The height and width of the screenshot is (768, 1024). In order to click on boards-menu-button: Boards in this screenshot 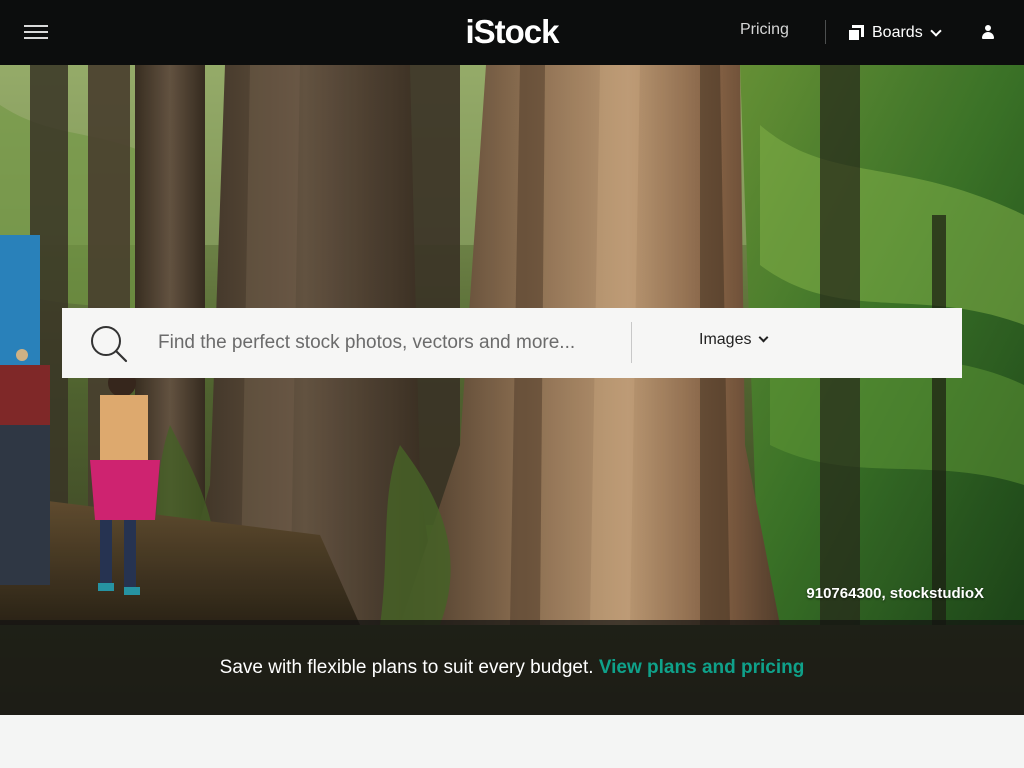, I will do `click(895, 33)`.